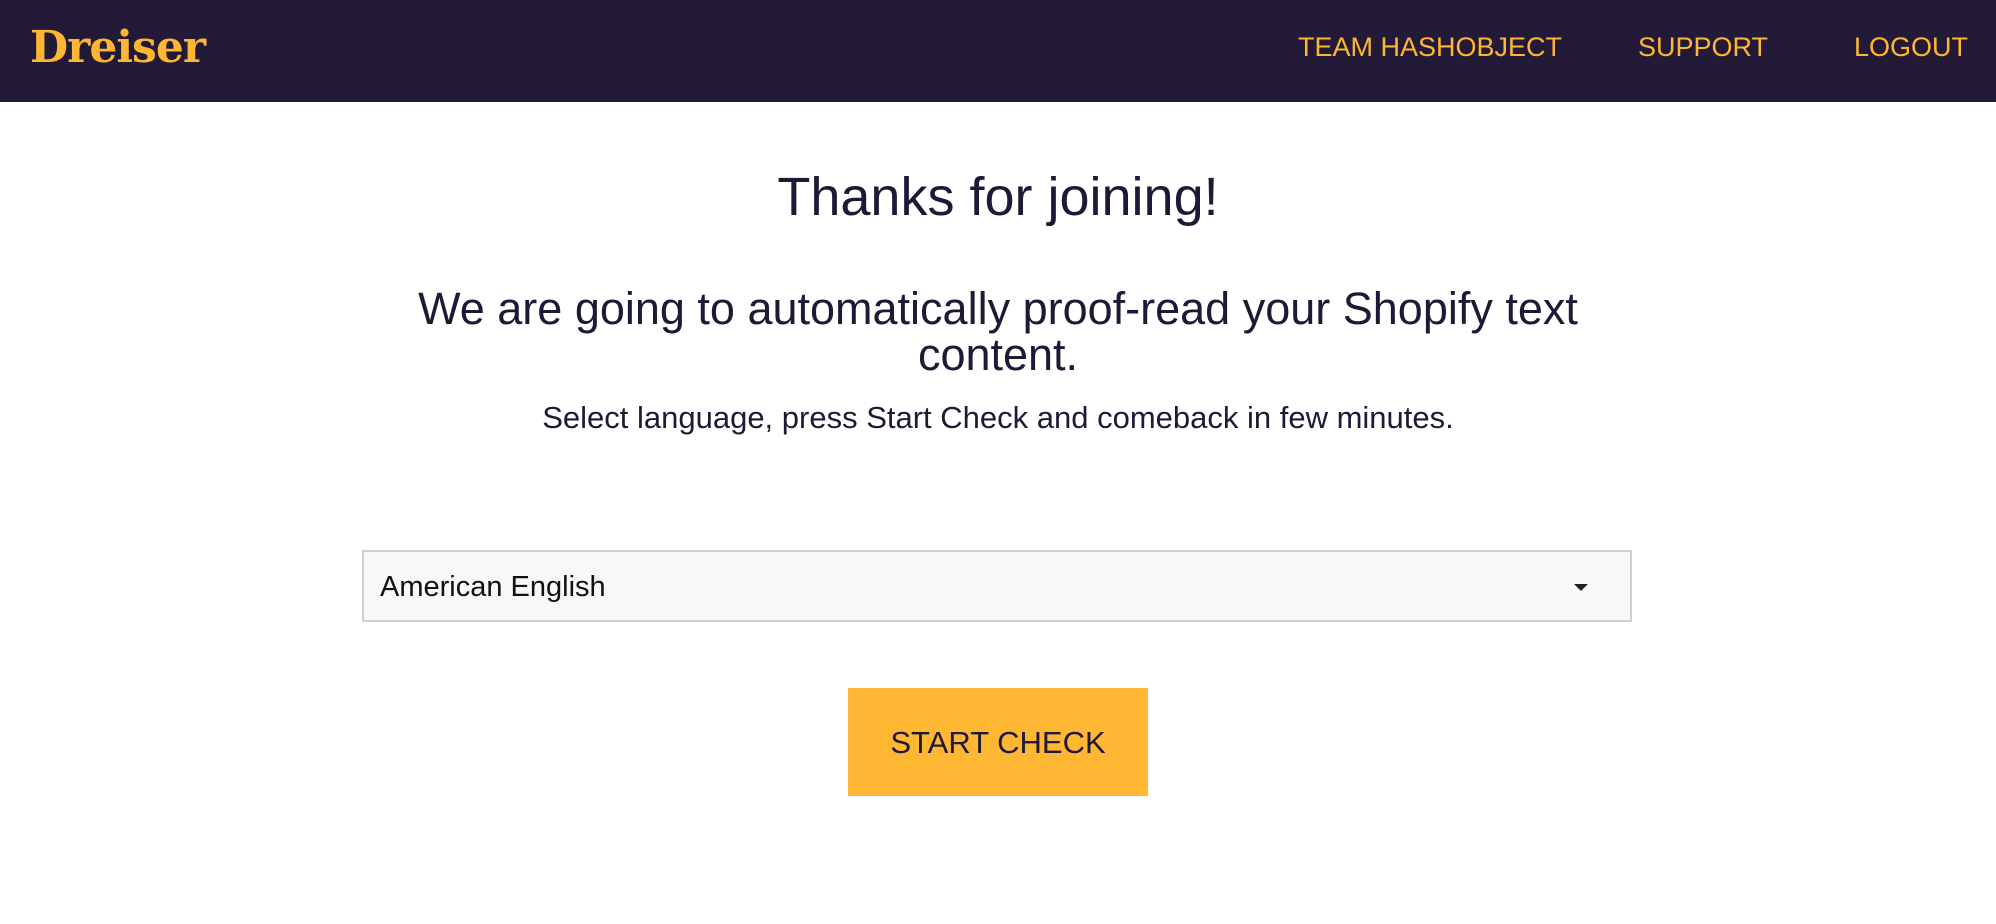 Image resolution: width=1996 pixels, height=924 pixels. Describe the element at coordinates (1911, 47) in the screenshot. I see `nav-logout: LOGOUT` at that location.